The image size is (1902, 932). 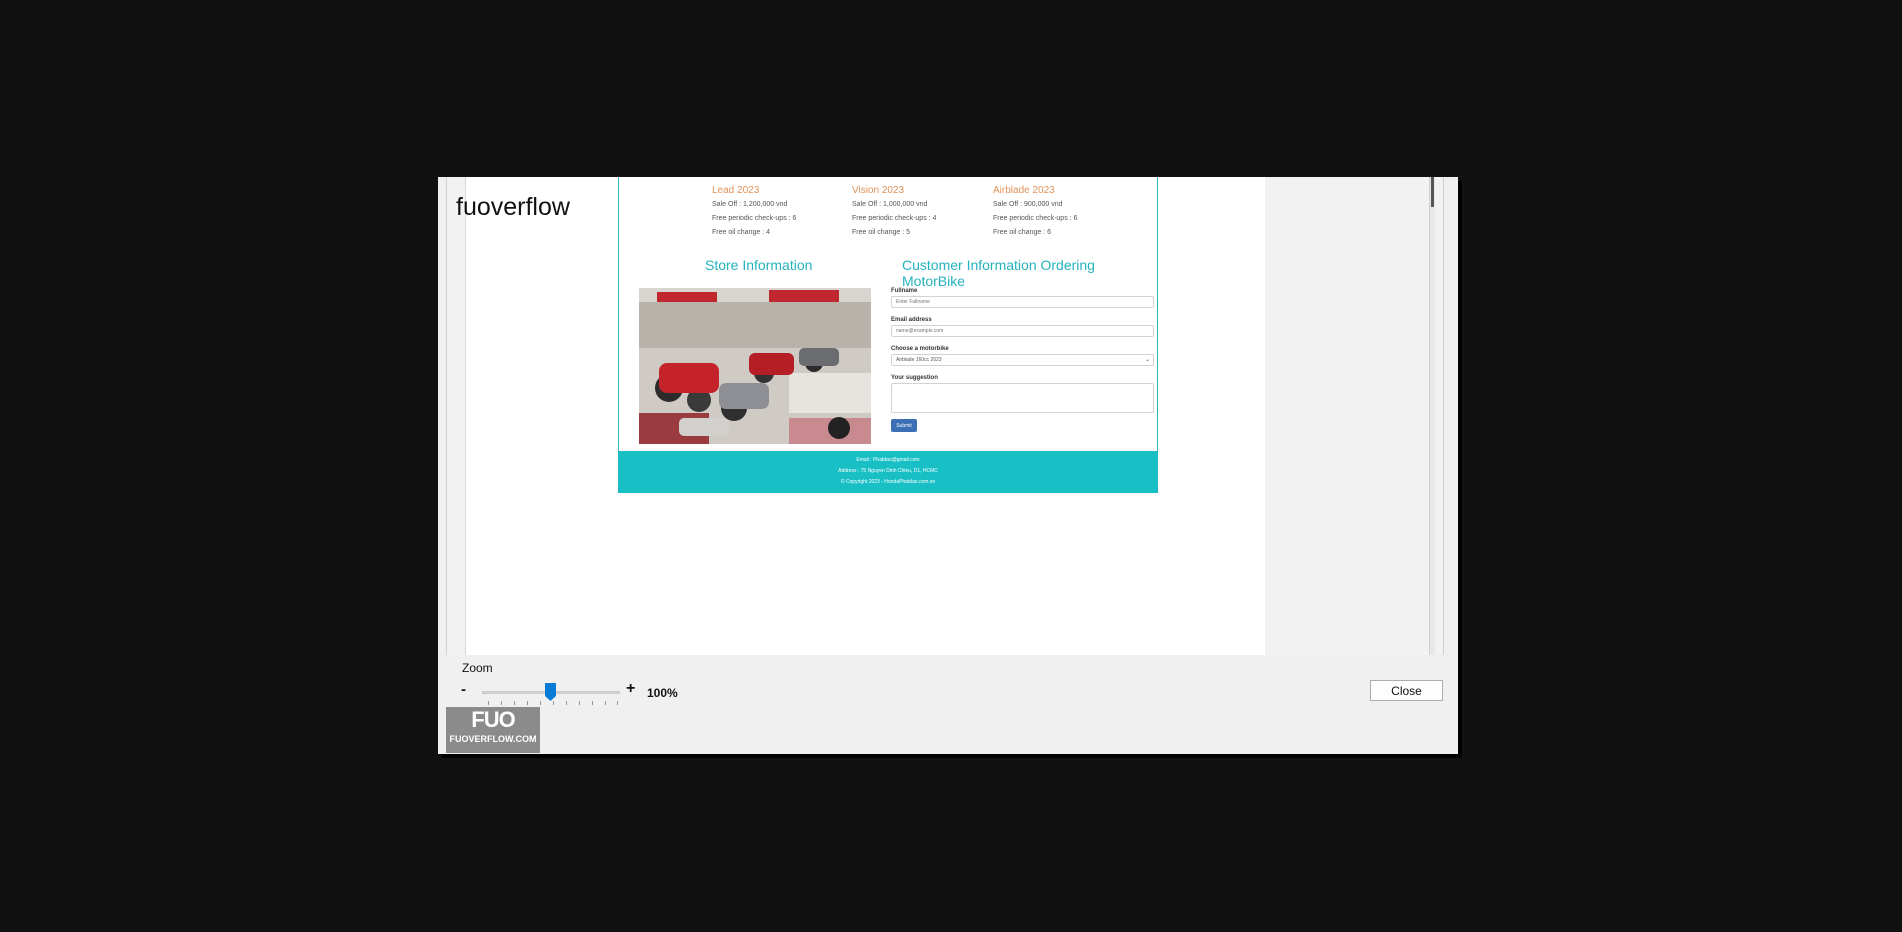 What do you see at coordinates (630, 689) in the screenshot?
I see `zoom-in-button: +` at bounding box center [630, 689].